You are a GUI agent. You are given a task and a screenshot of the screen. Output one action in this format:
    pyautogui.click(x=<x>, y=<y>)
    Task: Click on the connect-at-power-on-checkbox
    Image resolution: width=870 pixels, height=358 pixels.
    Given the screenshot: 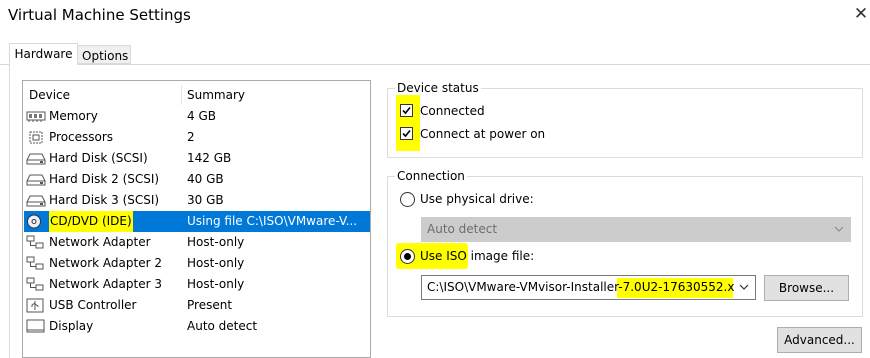 What is the action you would take?
    pyautogui.click(x=406, y=133)
    